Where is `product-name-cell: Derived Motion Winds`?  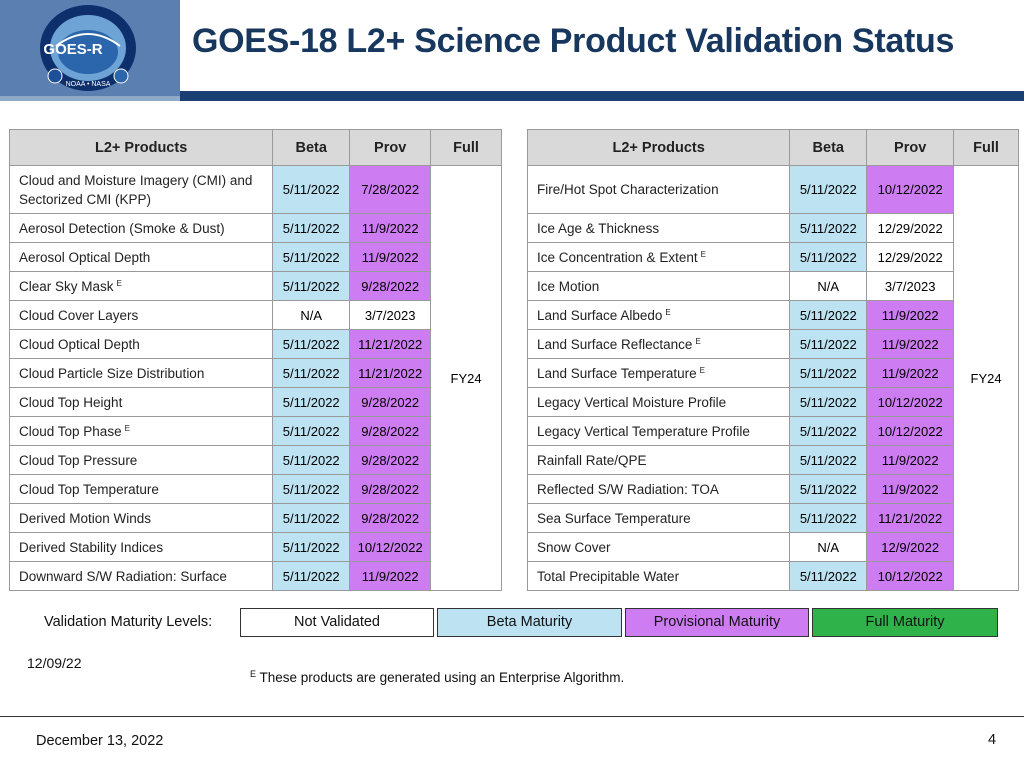 product-name-cell: Derived Motion Winds is located at coordinates (141, 518).